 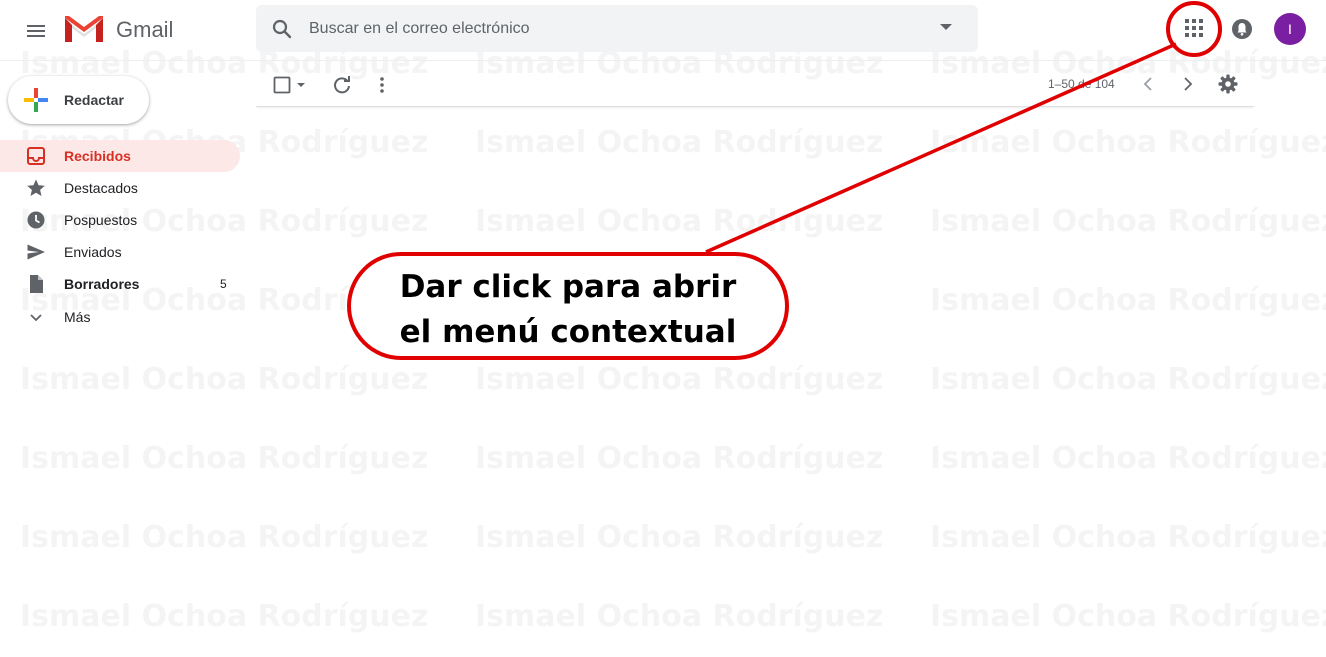 I want to click on star-icon, so click(x=36, y=187).